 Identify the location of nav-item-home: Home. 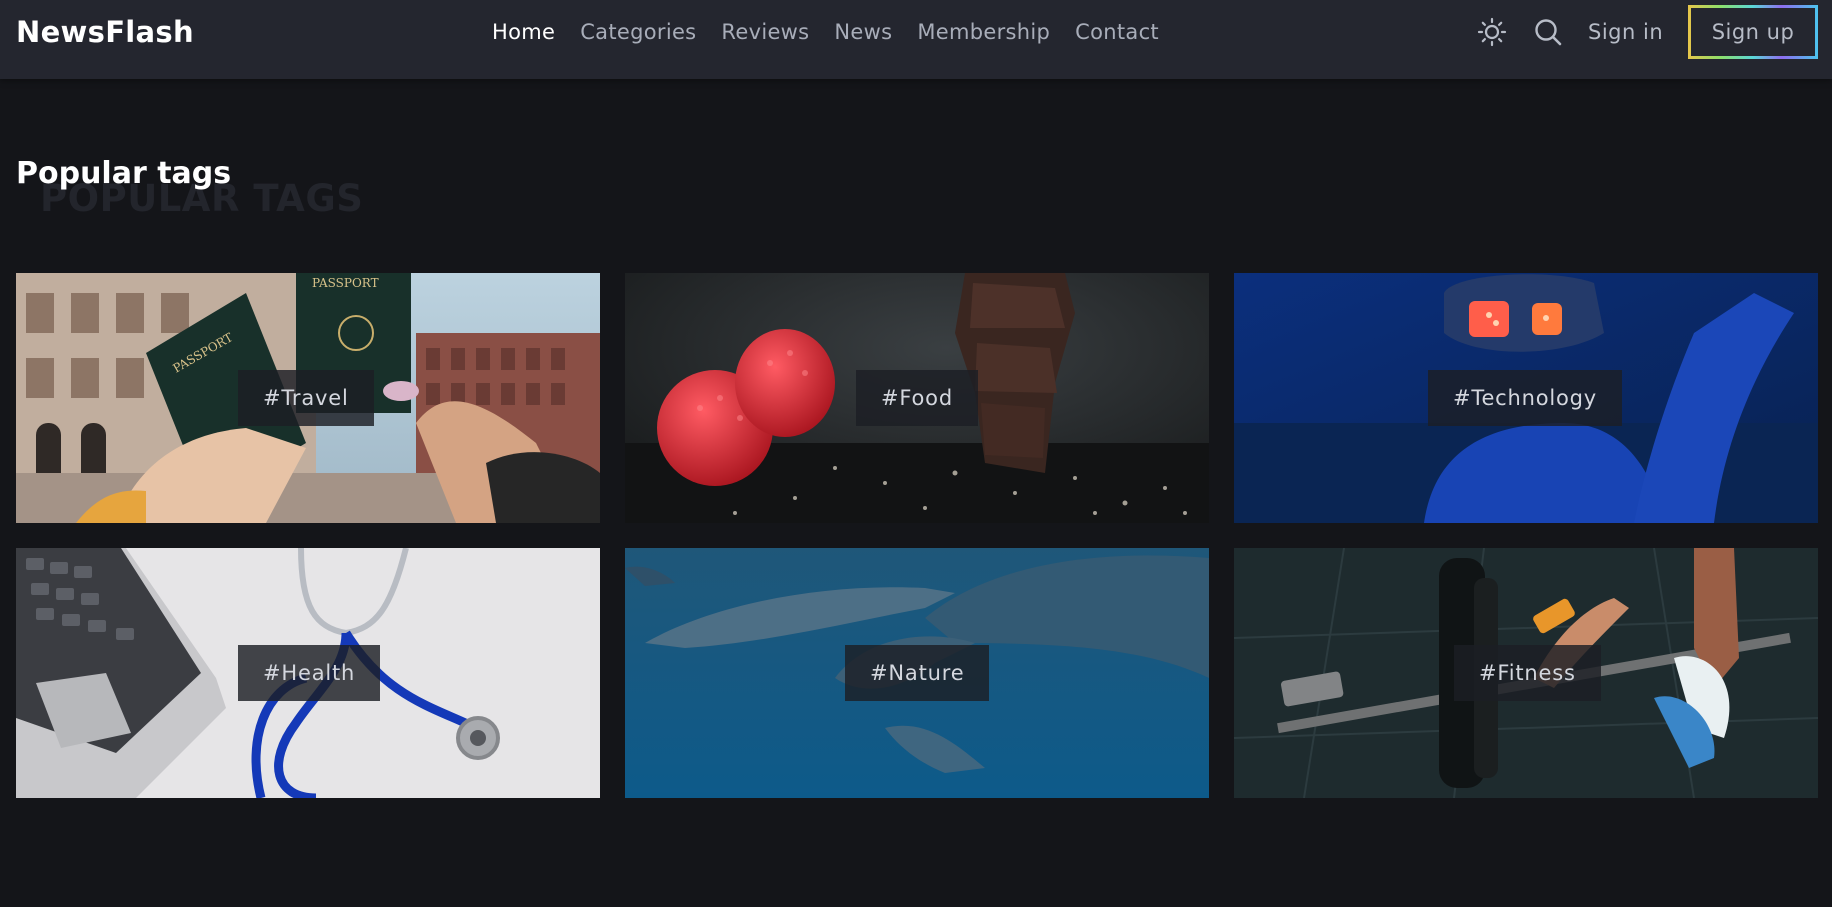
(523, 32).